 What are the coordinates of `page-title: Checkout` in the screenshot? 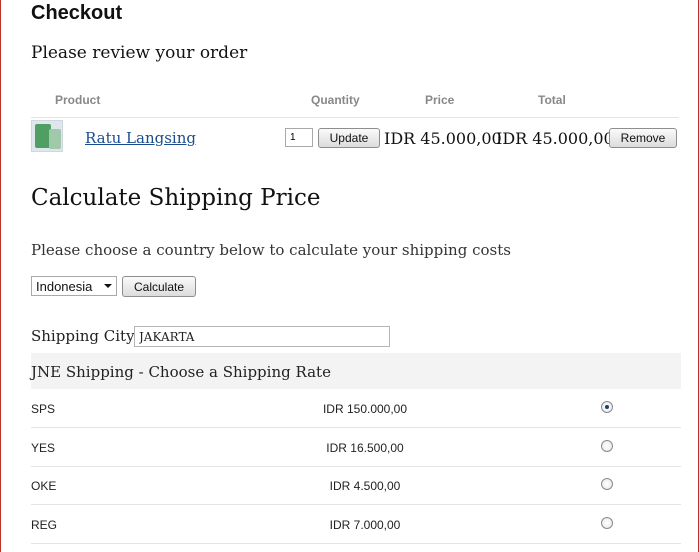 It's located at (77, 13).